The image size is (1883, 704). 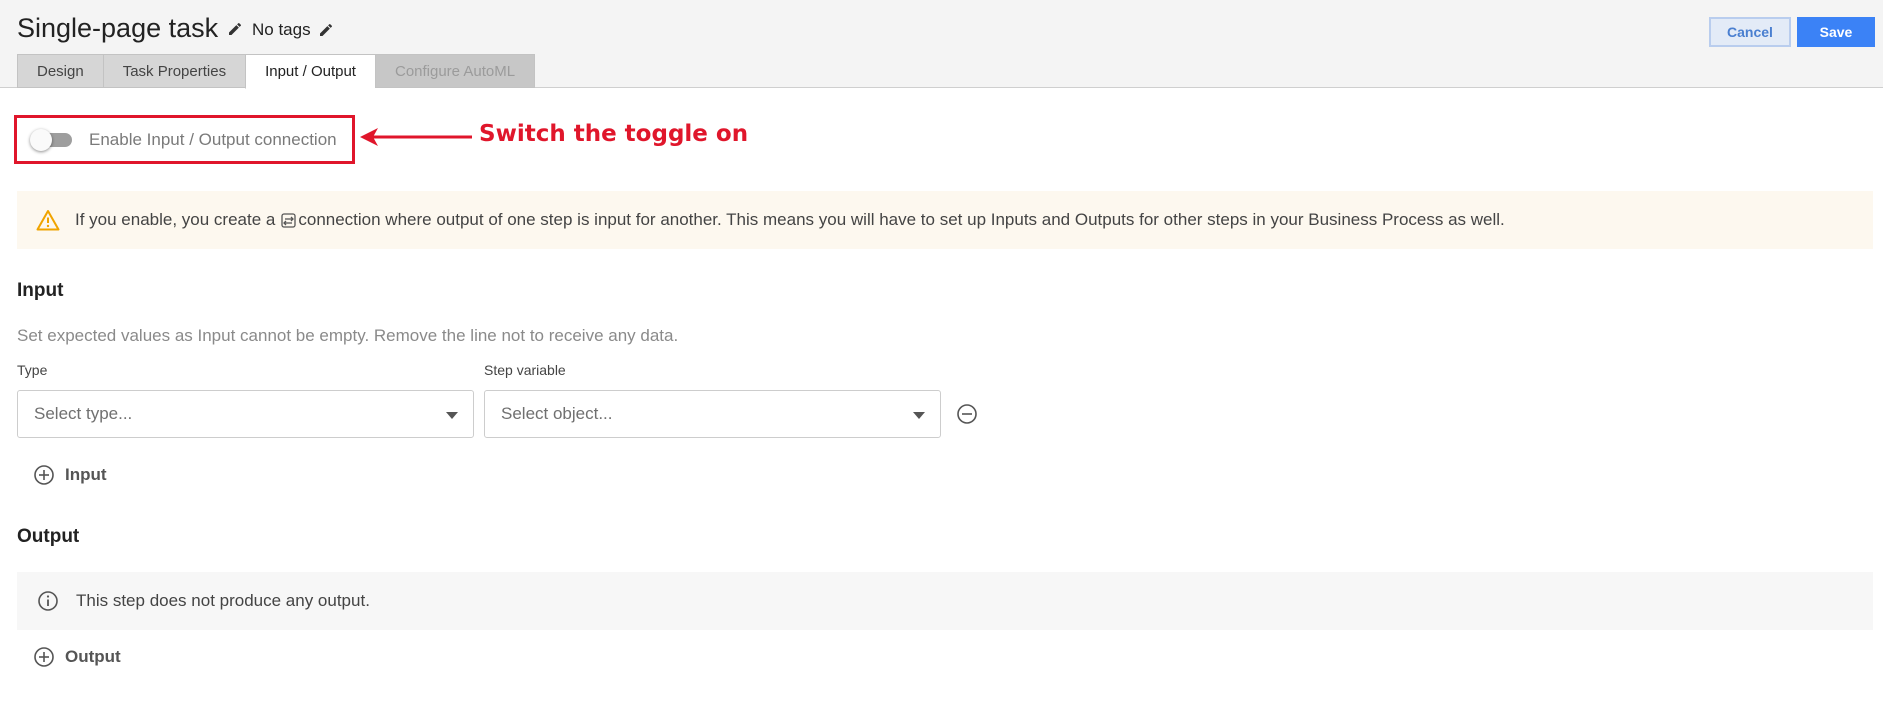 I want to click on add-input-label: Input, so click(x=86, y=474).